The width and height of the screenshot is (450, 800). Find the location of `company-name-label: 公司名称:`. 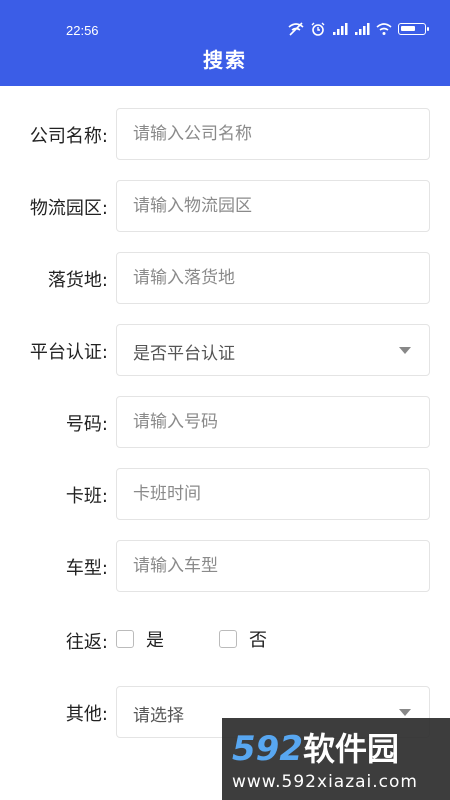

company-name-label: 公司名称: is located at coordinates (68, 136).